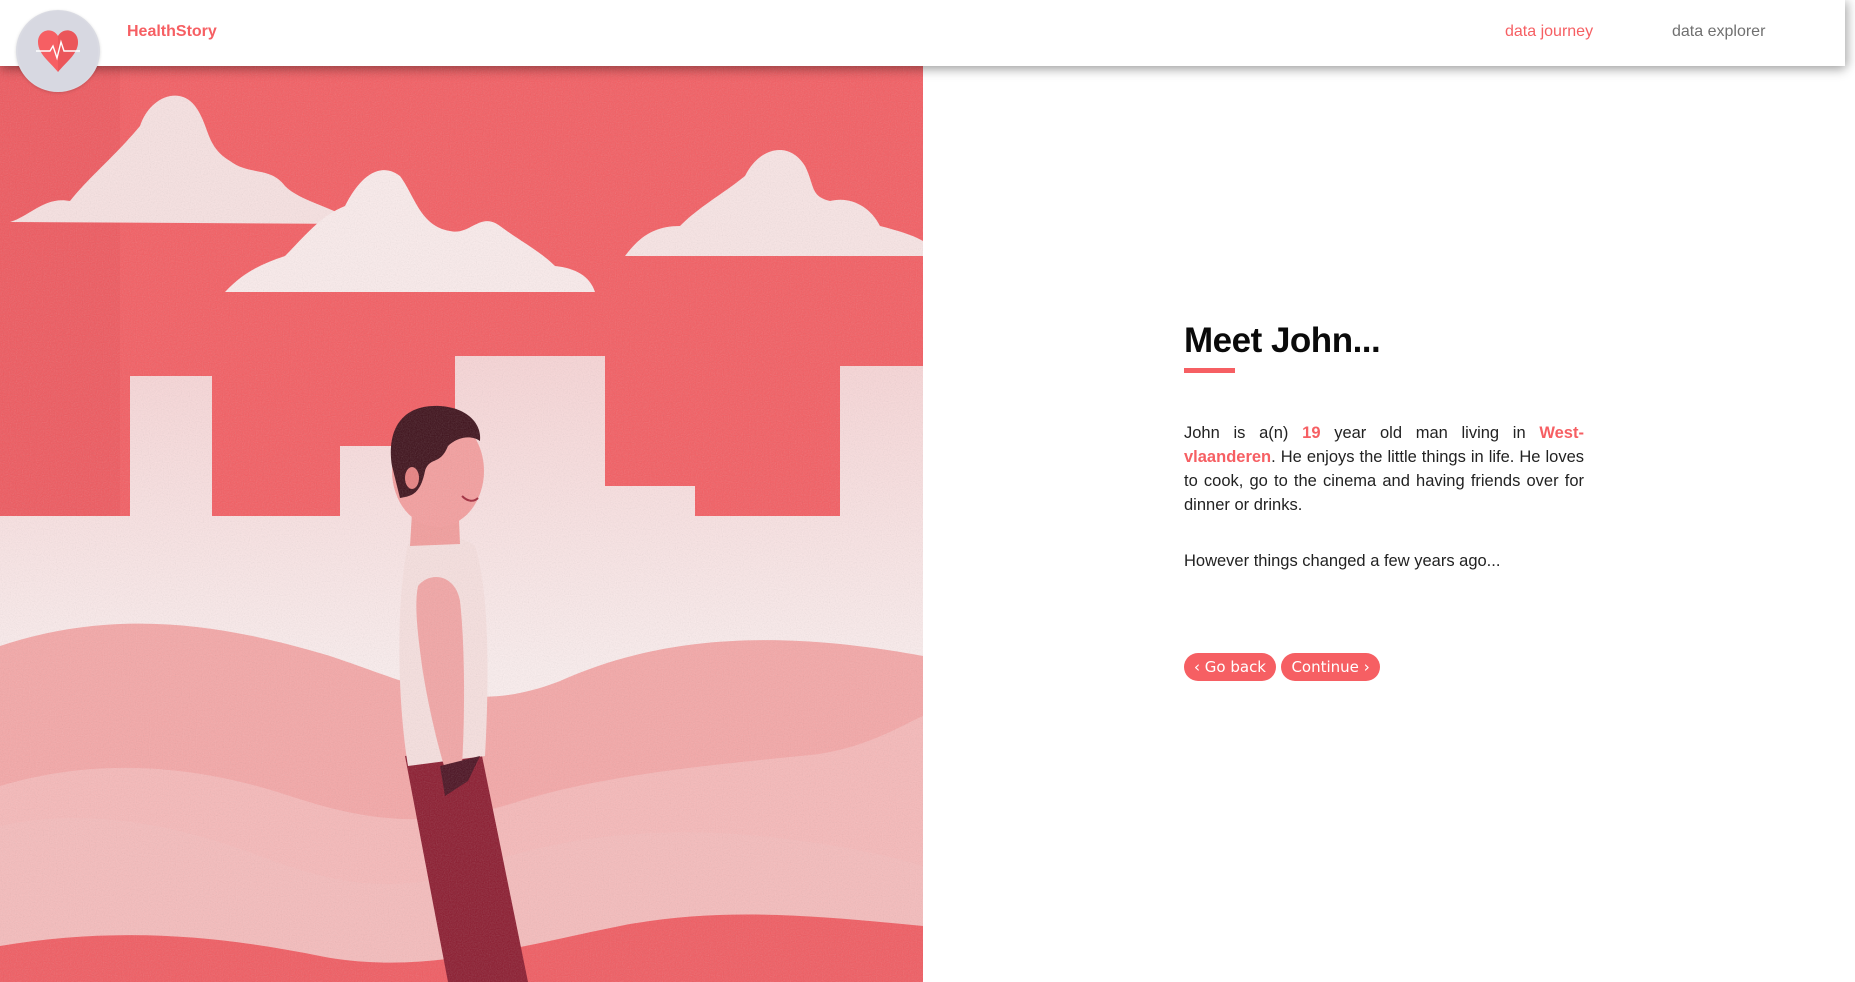 The height and width of the screenshot is (982, 1855). What do you see at coordinates (1325, 667) in the screenshot?
I see `continue-label: Continue` at bounding box center [1325, 667].